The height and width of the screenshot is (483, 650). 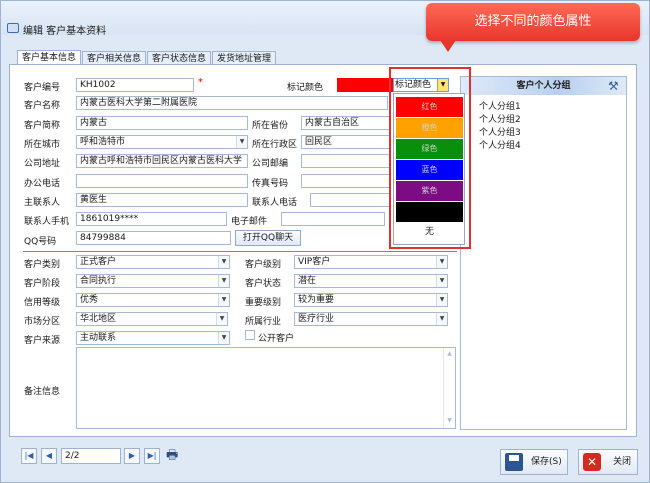 I want to click on importance-label: 重要级别, so click(x=263, y=303).